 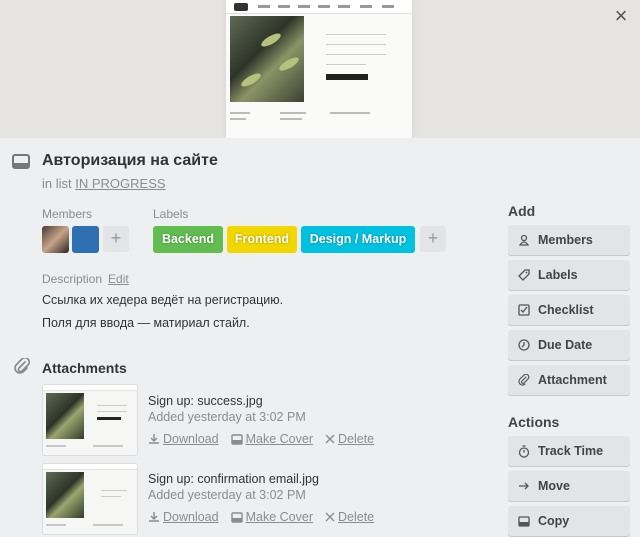 What do you see at coordinates (554, 486) in the screenshot?
I see `move-label: Move` at bounding box center [554, 486].